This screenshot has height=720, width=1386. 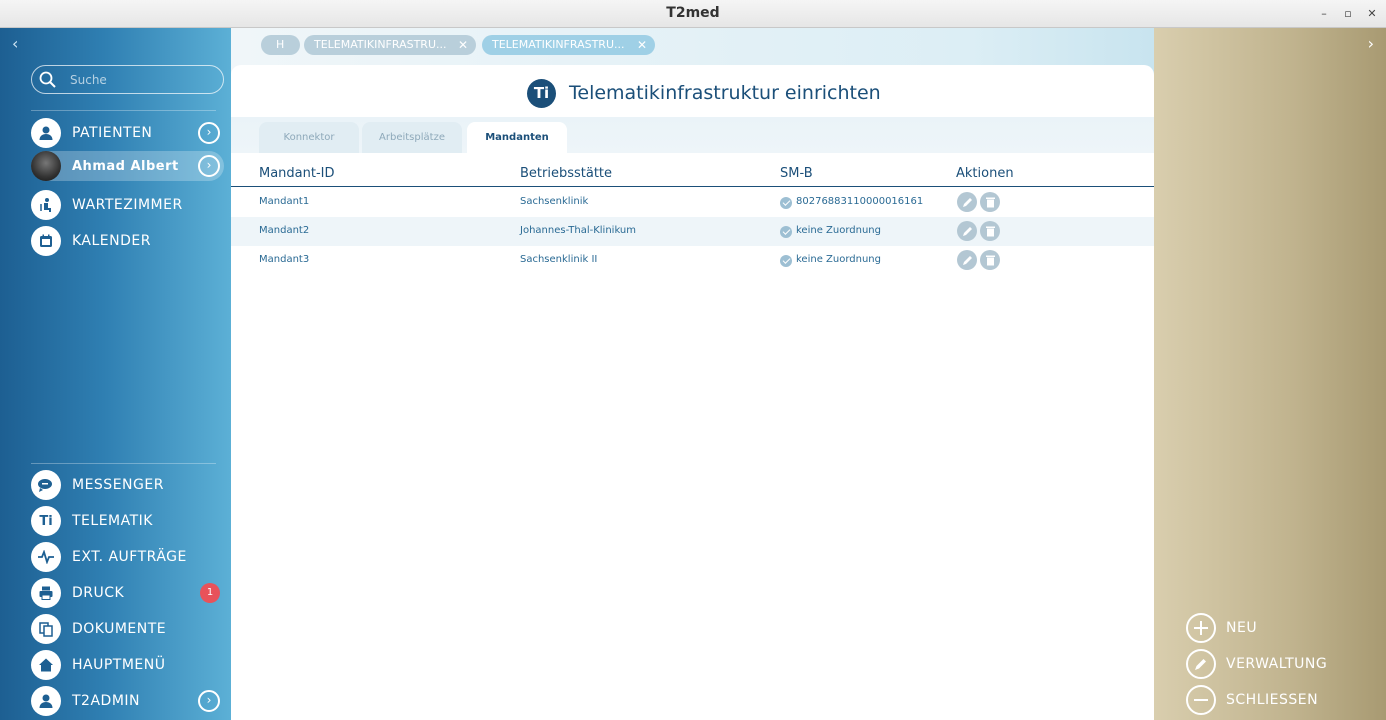 I want to click on tab-telematik-1: TELEMATIKINFRASTRU... ✕, so click(x=390, y=45).